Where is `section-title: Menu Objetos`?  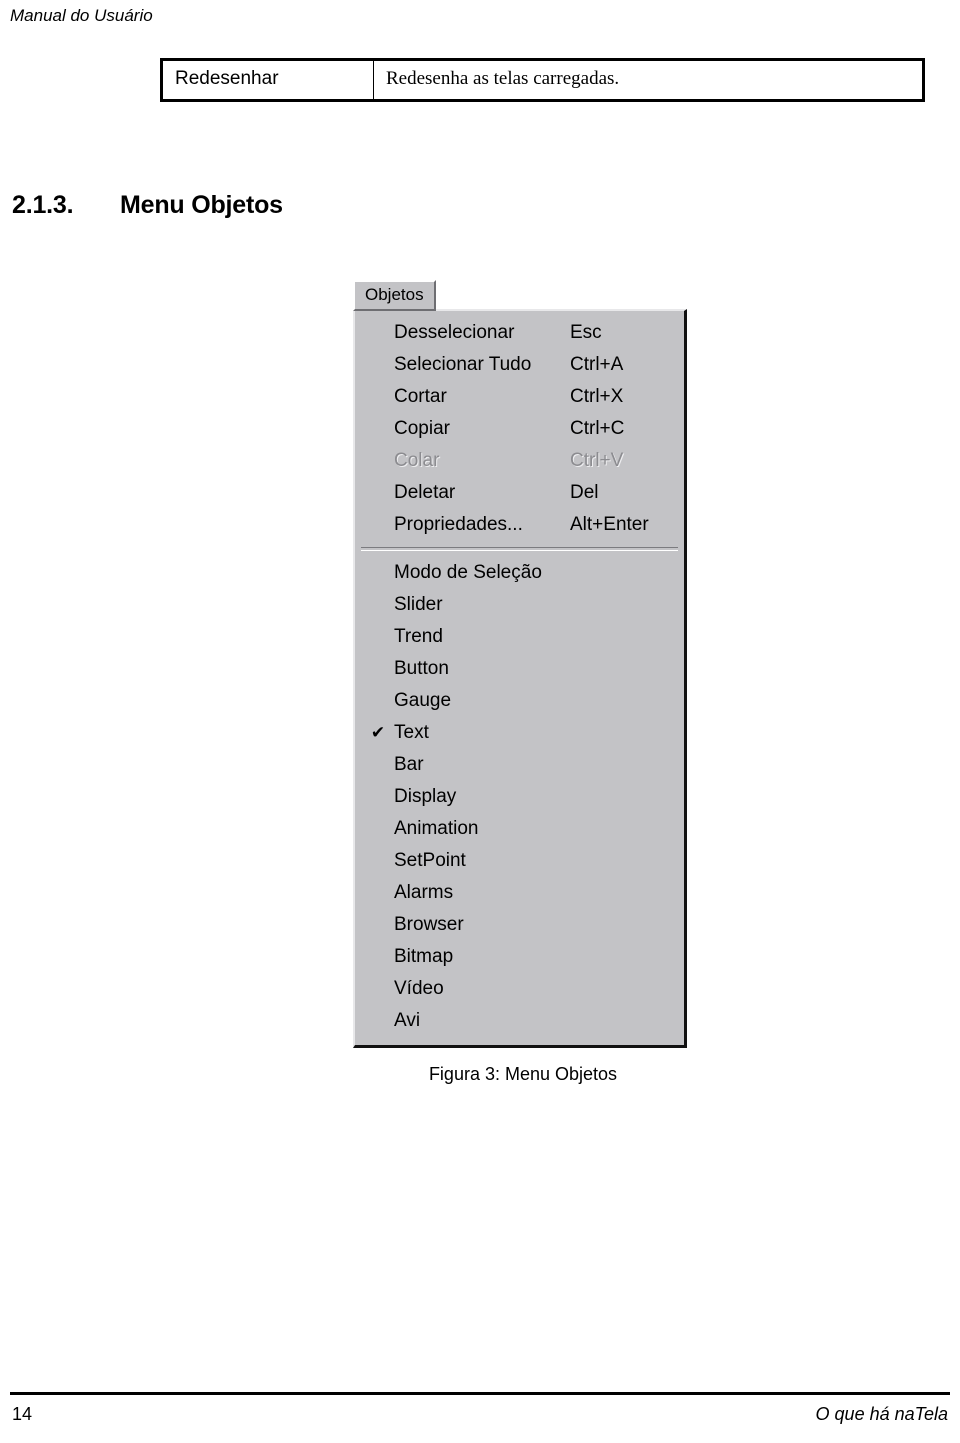 section-title: Menu Objetos is located at coordinates (201, 205).